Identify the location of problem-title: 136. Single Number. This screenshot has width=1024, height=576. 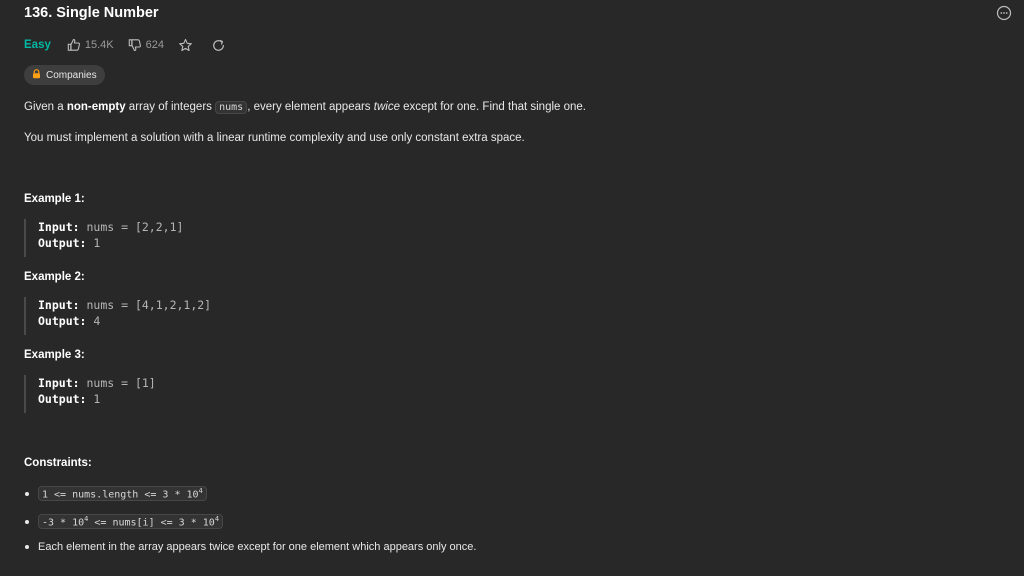
(91, 13).